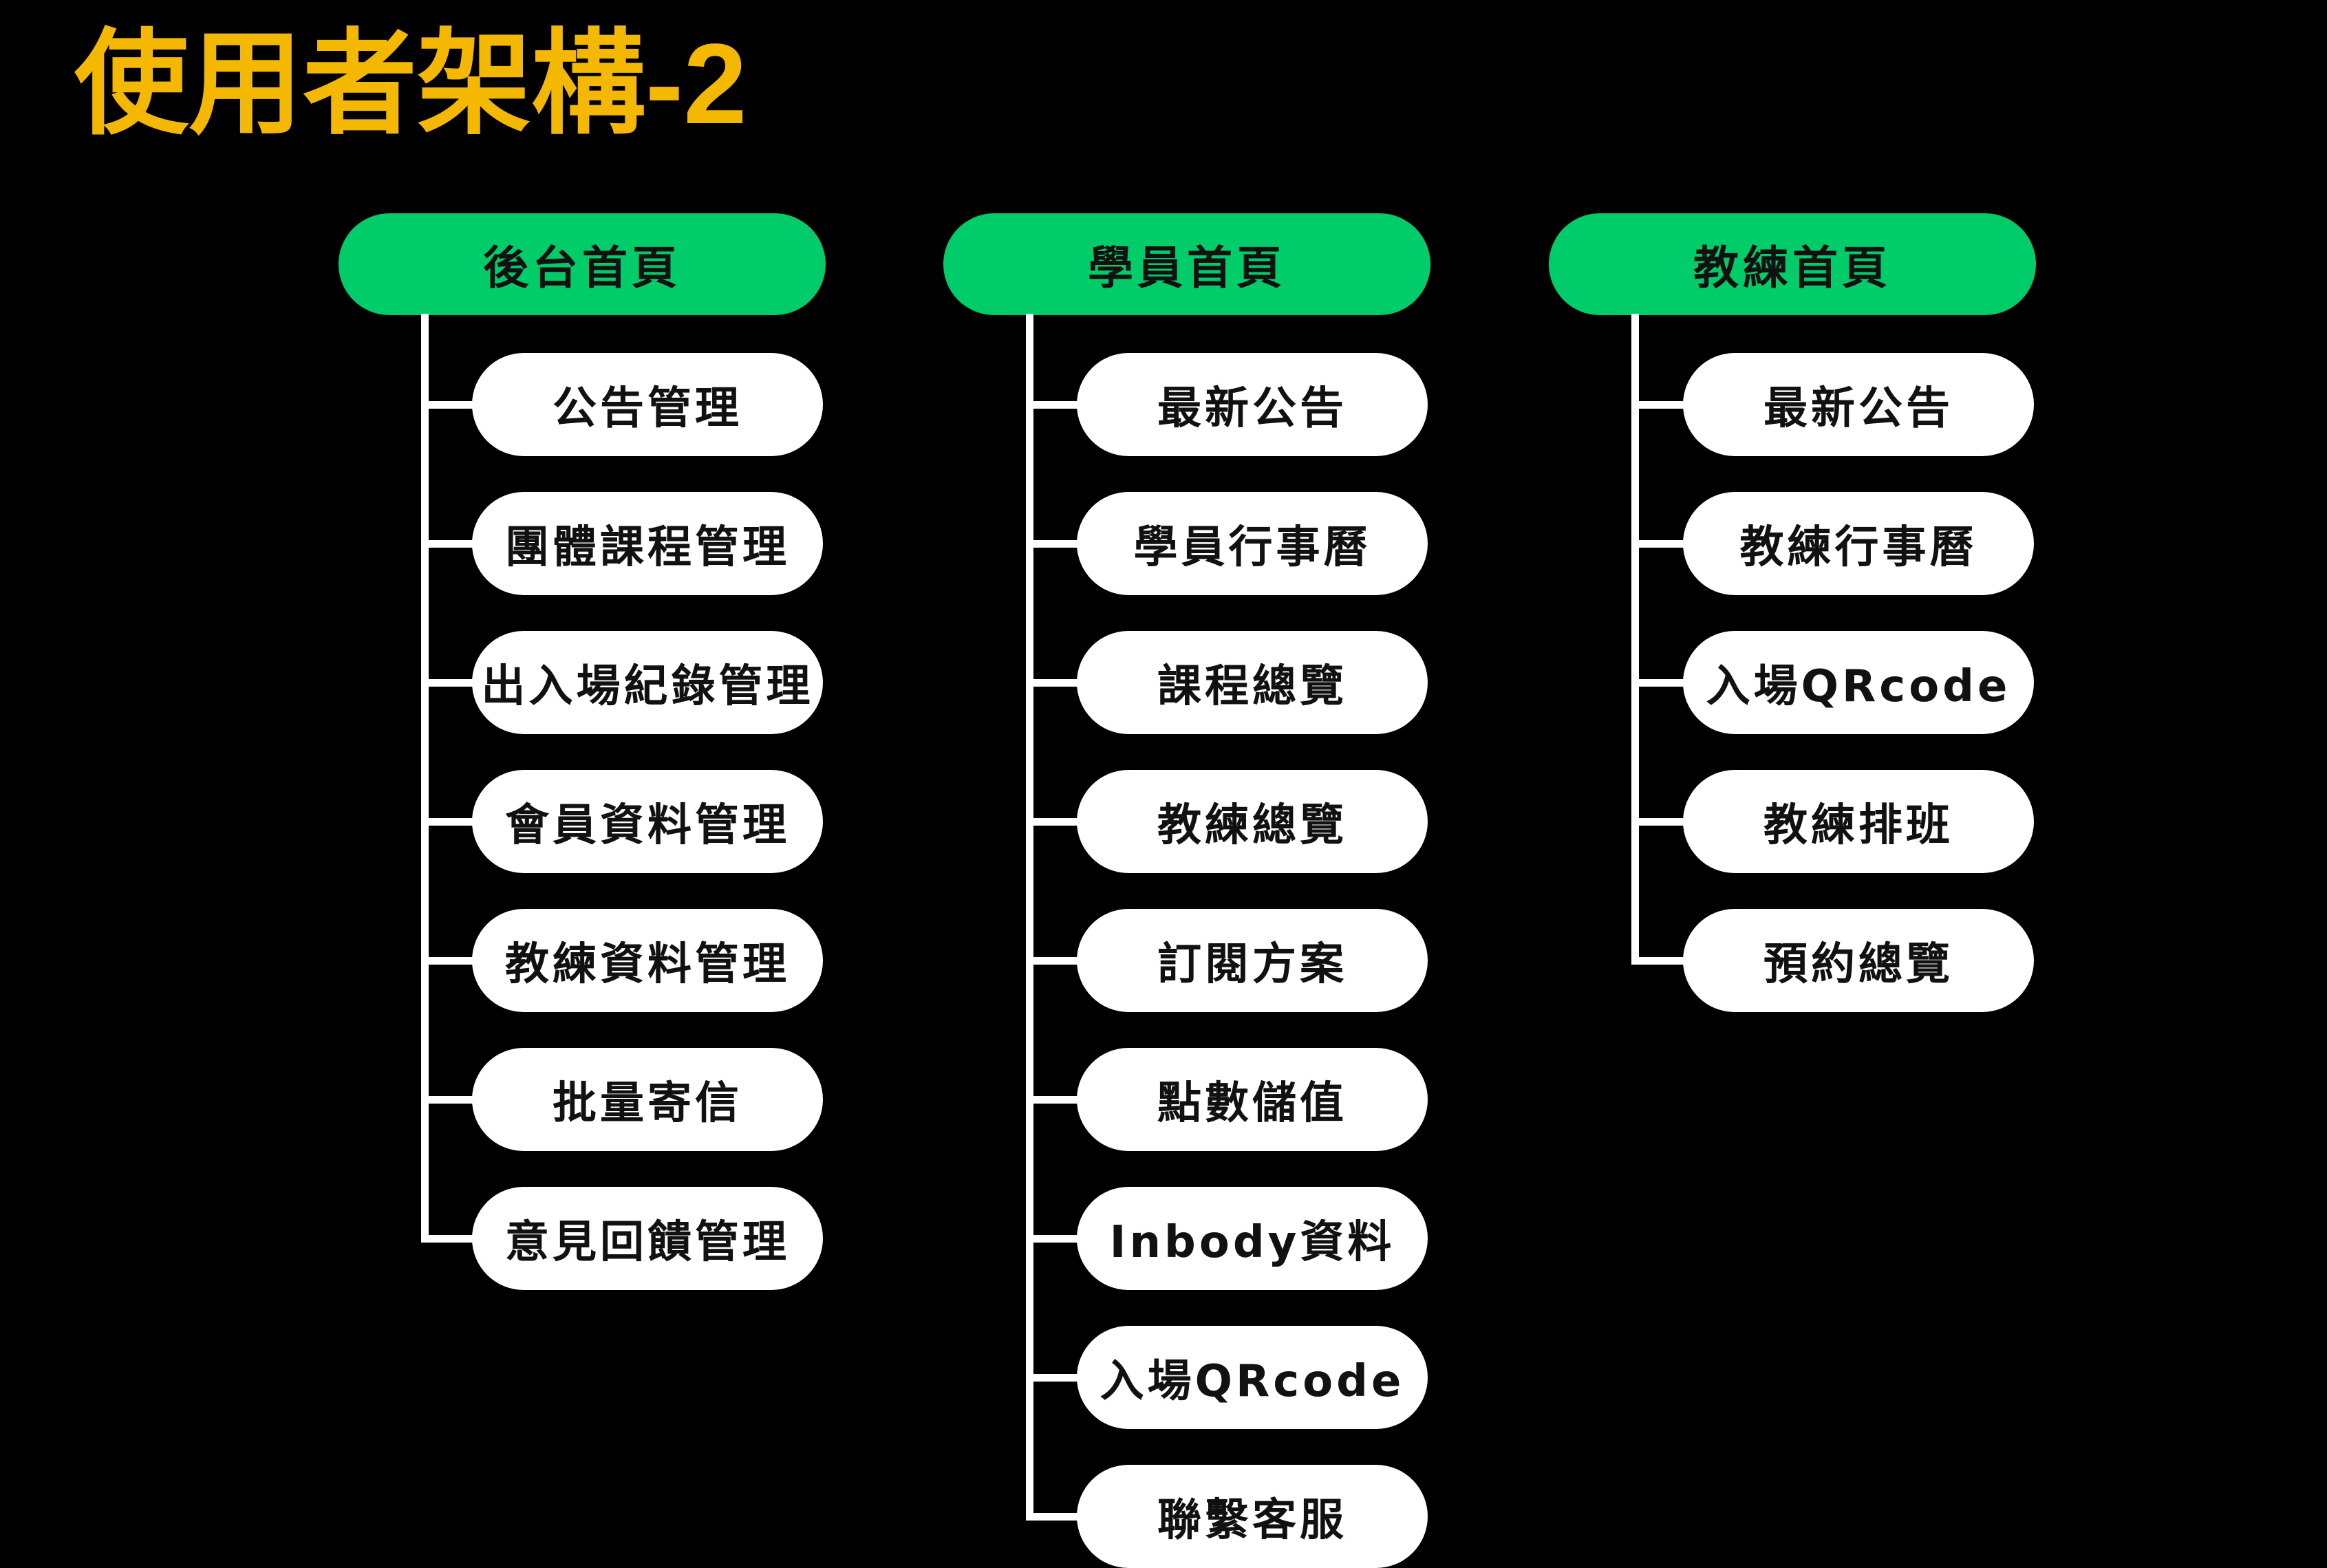 This screenshot has height=1568, width=2327. What do you see at coordinates (1858, 682) in the screenshot?
I see `child-node: 入場QRcode` at bounding box center [1858, 682].